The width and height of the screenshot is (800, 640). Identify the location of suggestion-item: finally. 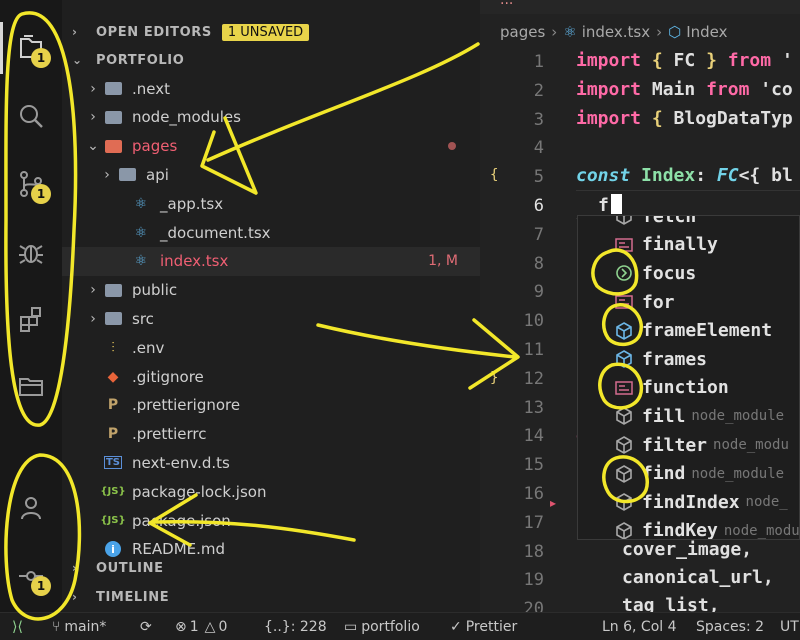
(688, 245).